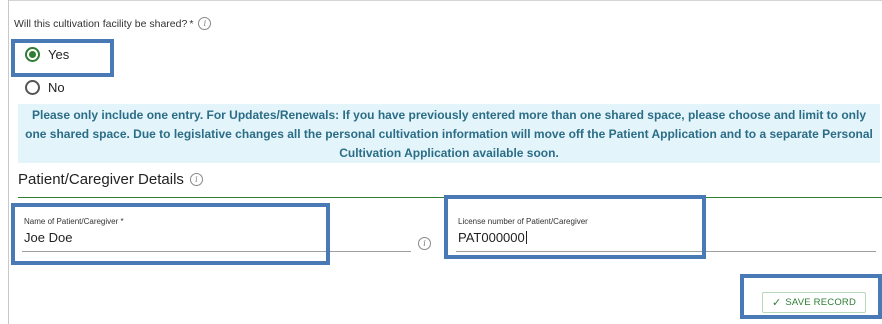 The width and height of the screenshot is (882, 324). Describe the element at coordinates (445, 0) in the screenshot. I see `frame-top-border` at that location.